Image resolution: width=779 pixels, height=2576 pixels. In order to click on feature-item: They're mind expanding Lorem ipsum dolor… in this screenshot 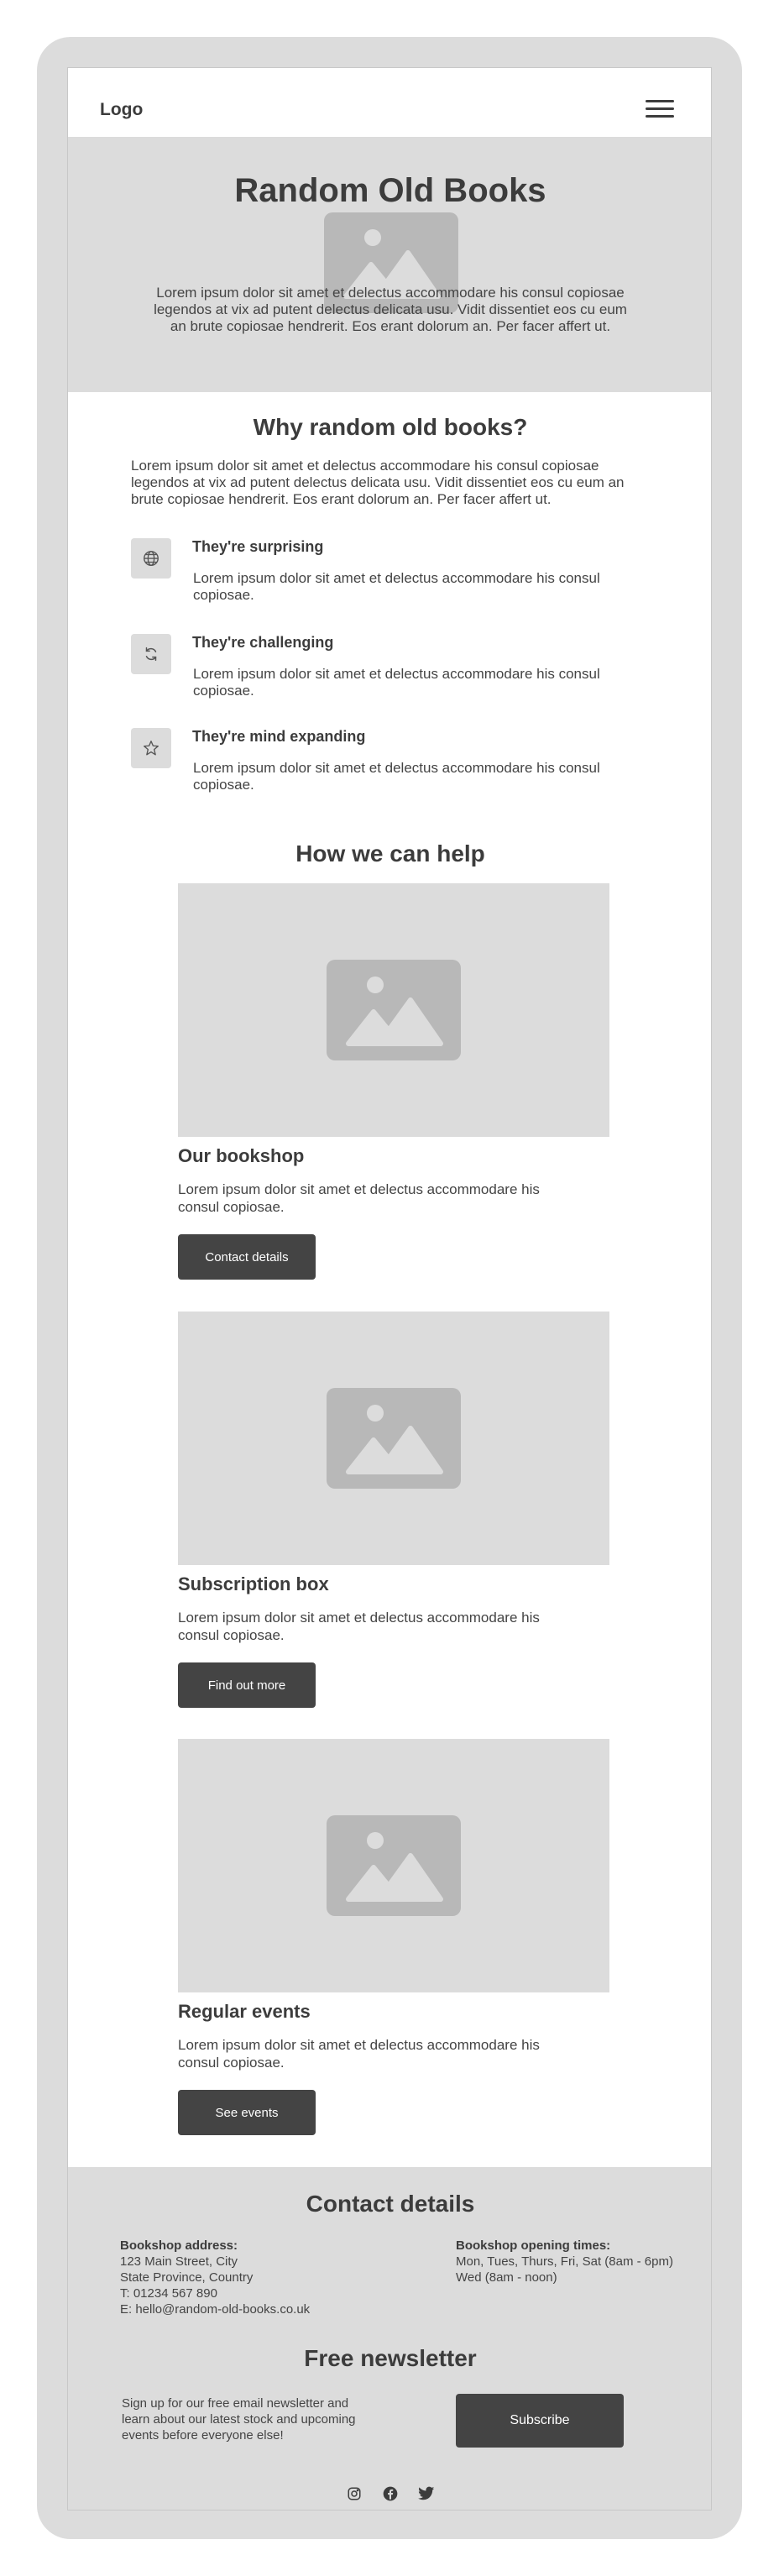, I will do `click(391, 774)`.